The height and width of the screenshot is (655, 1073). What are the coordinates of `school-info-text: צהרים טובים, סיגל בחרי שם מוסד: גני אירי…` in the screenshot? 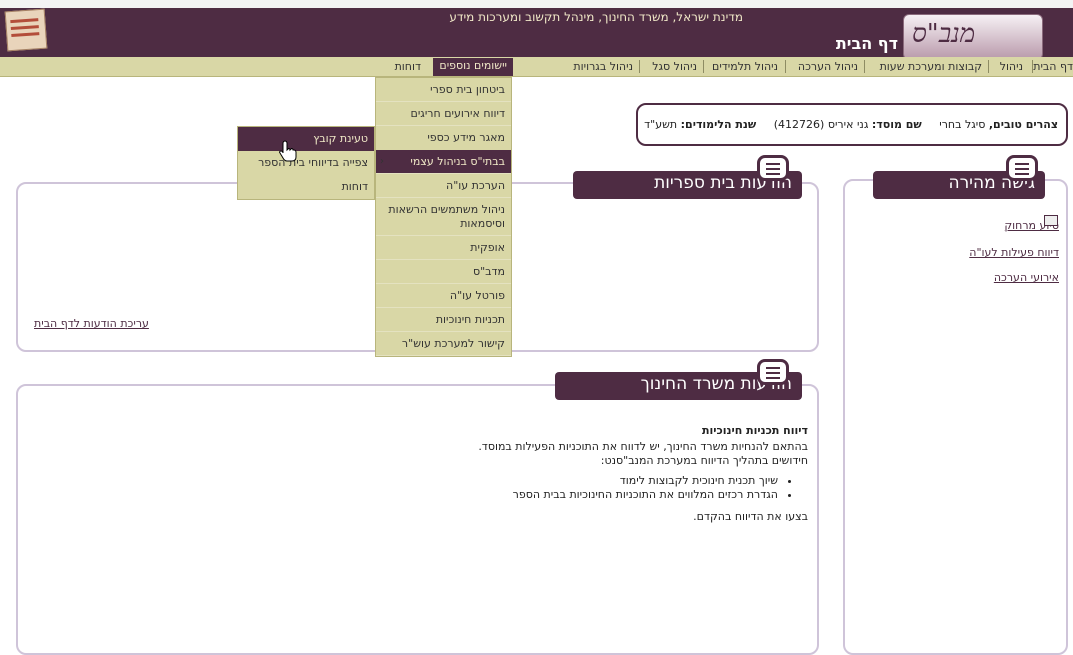 It's located at (851, 124).